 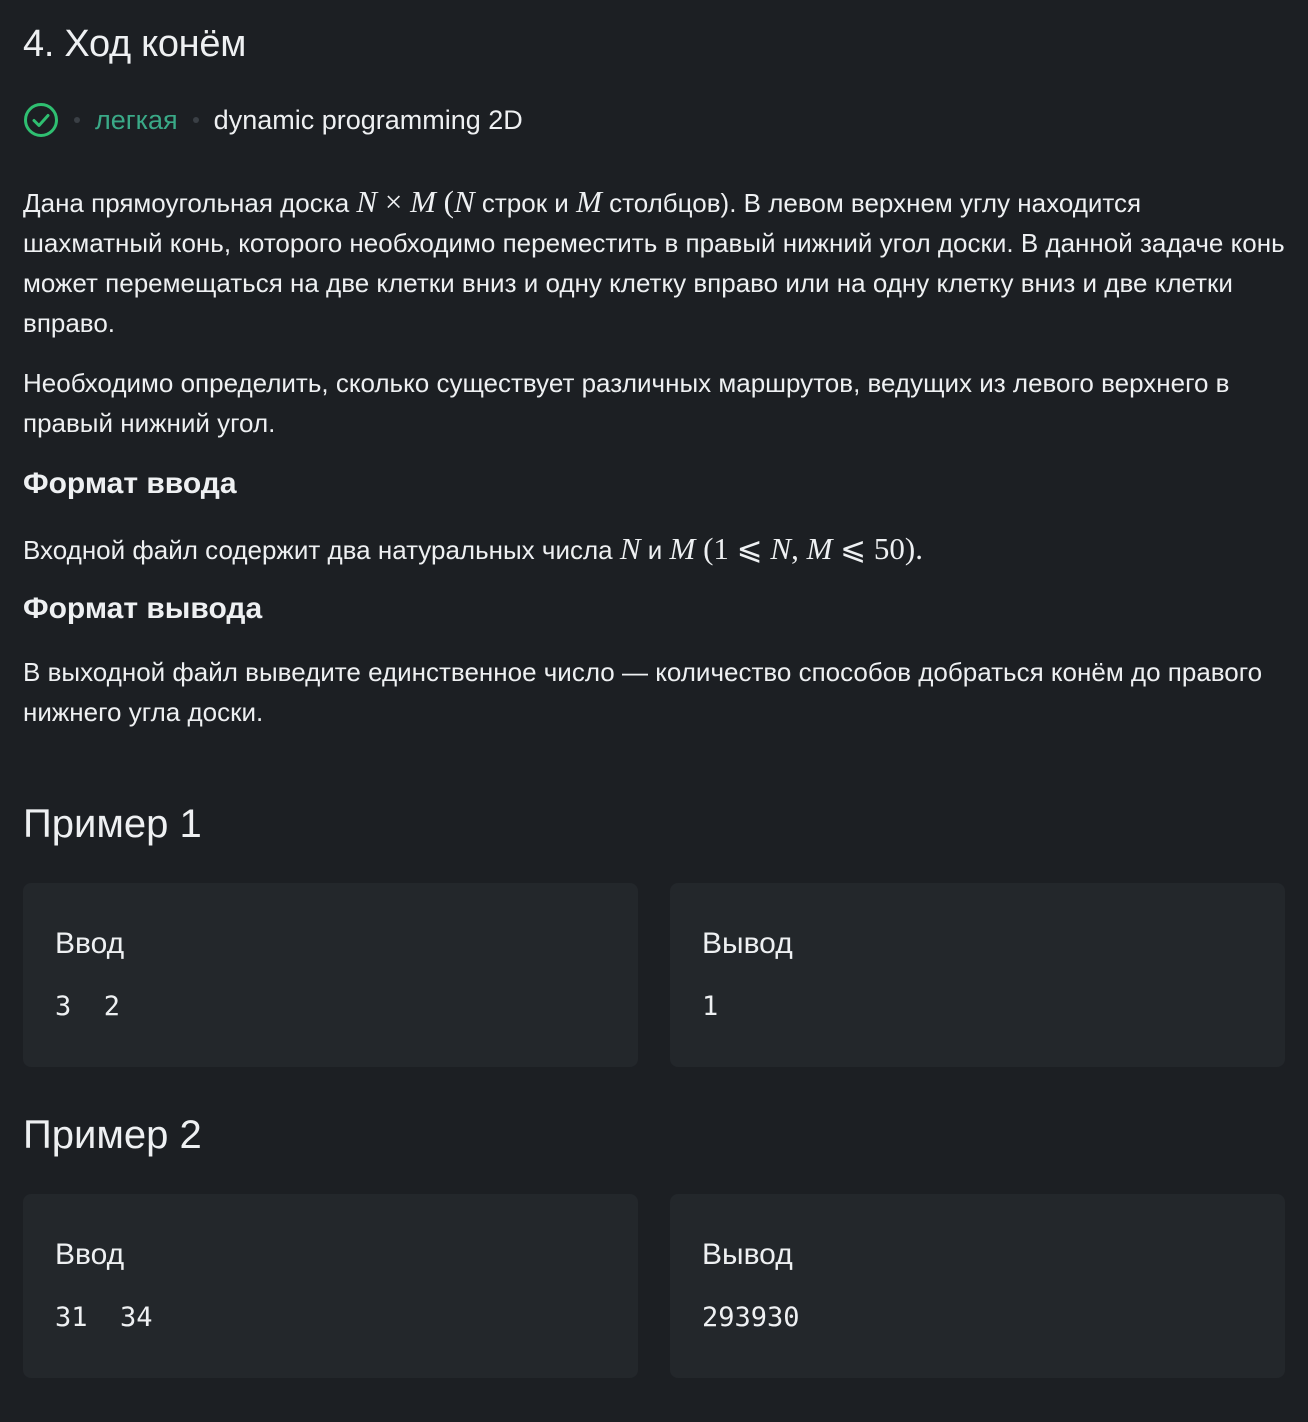 I want to click on math: ,, so click(x=799, y=548).